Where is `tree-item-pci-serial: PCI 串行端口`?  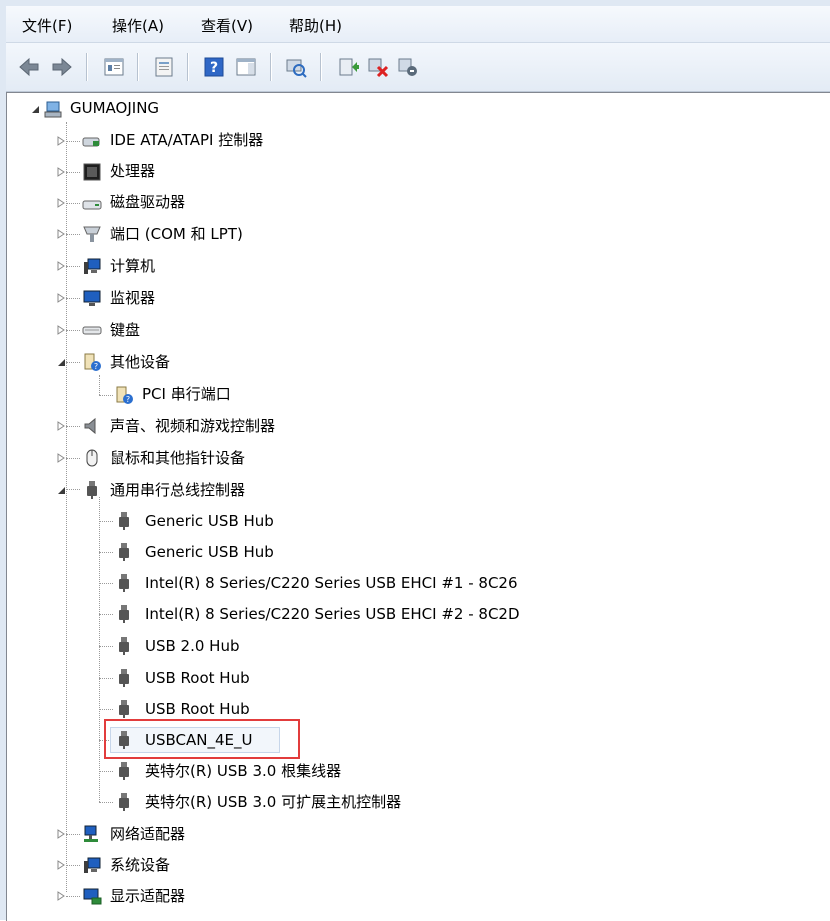 tree-item-pci-serial: PCI 串行端口 is located at coordinates (186, 394).